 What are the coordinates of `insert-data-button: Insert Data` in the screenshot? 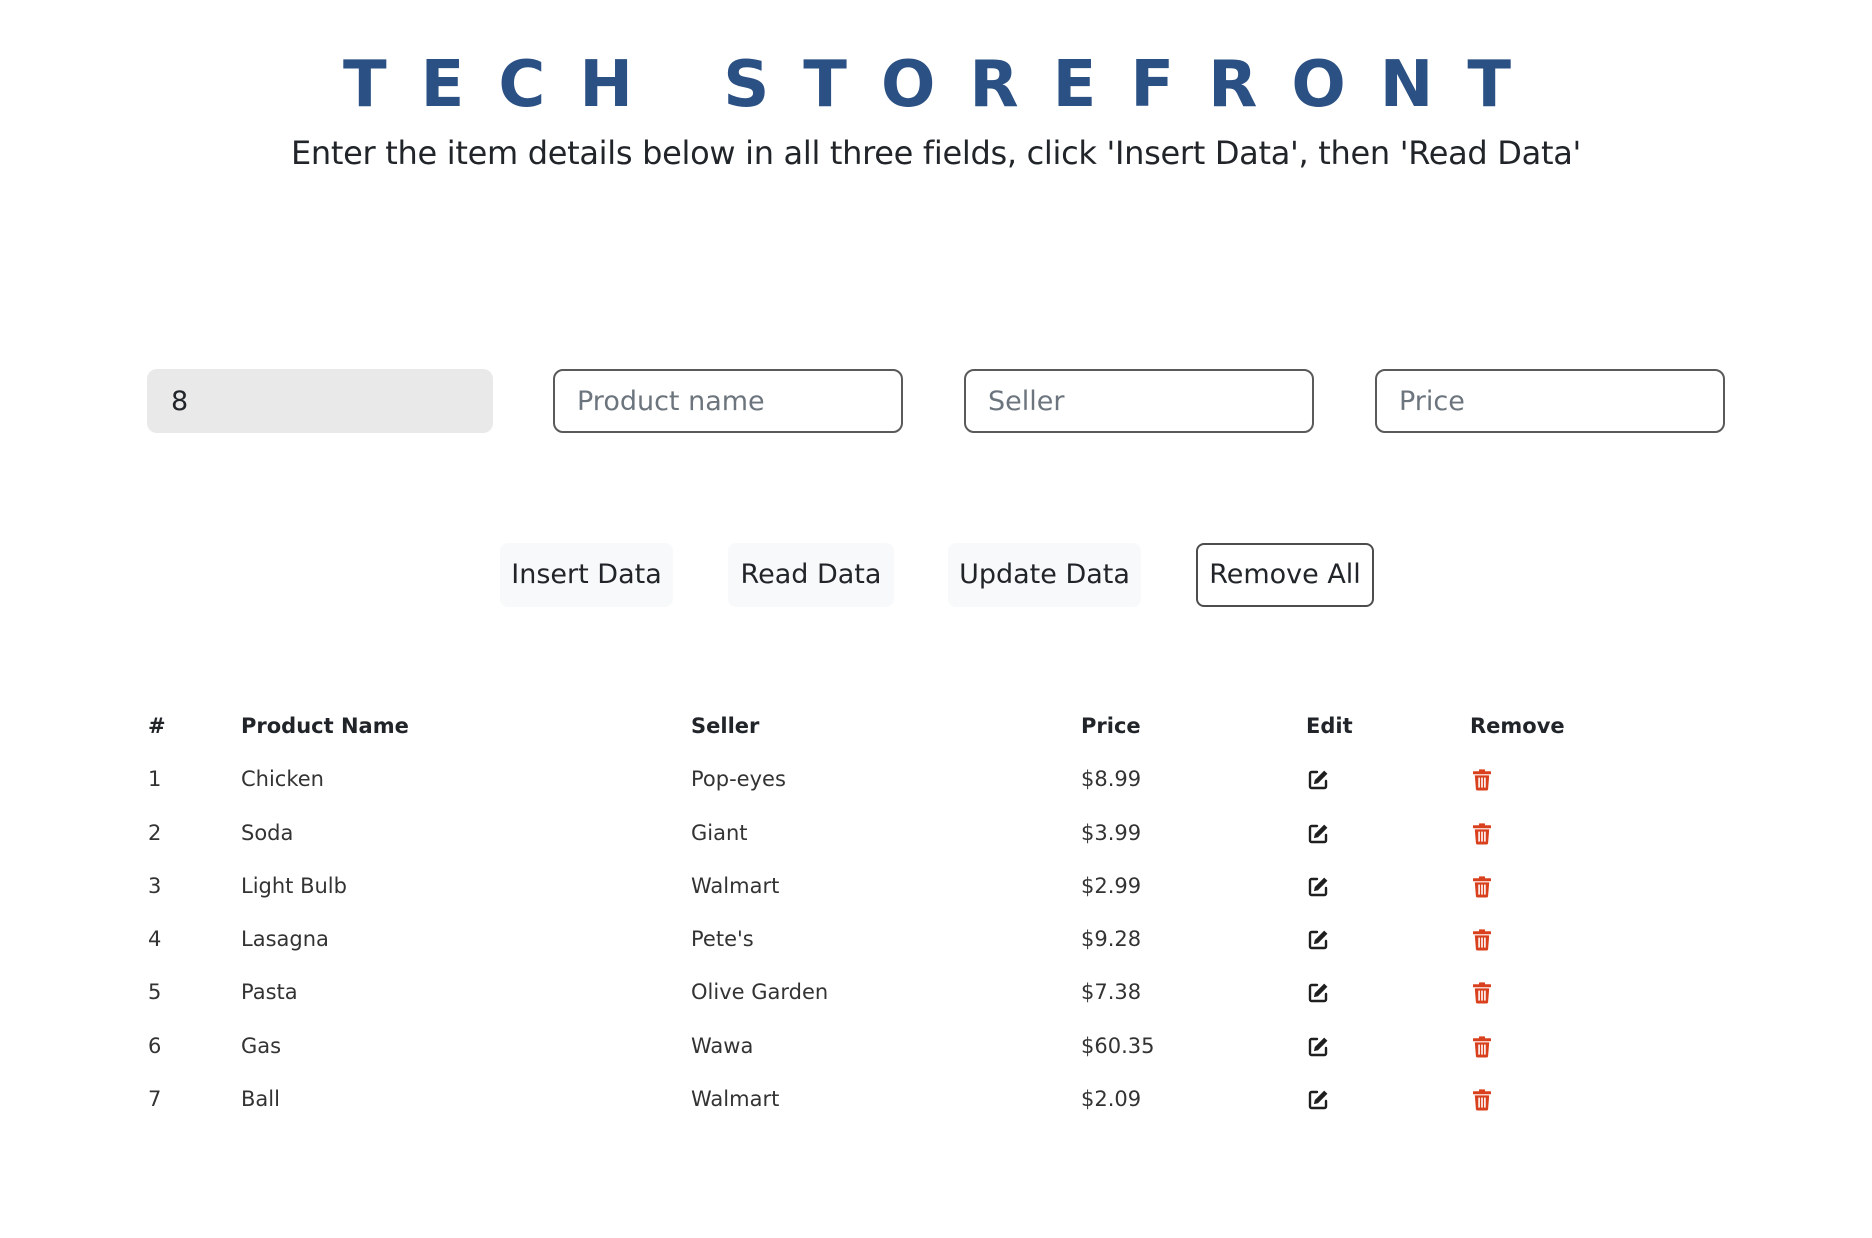 It's located at (586, 575).